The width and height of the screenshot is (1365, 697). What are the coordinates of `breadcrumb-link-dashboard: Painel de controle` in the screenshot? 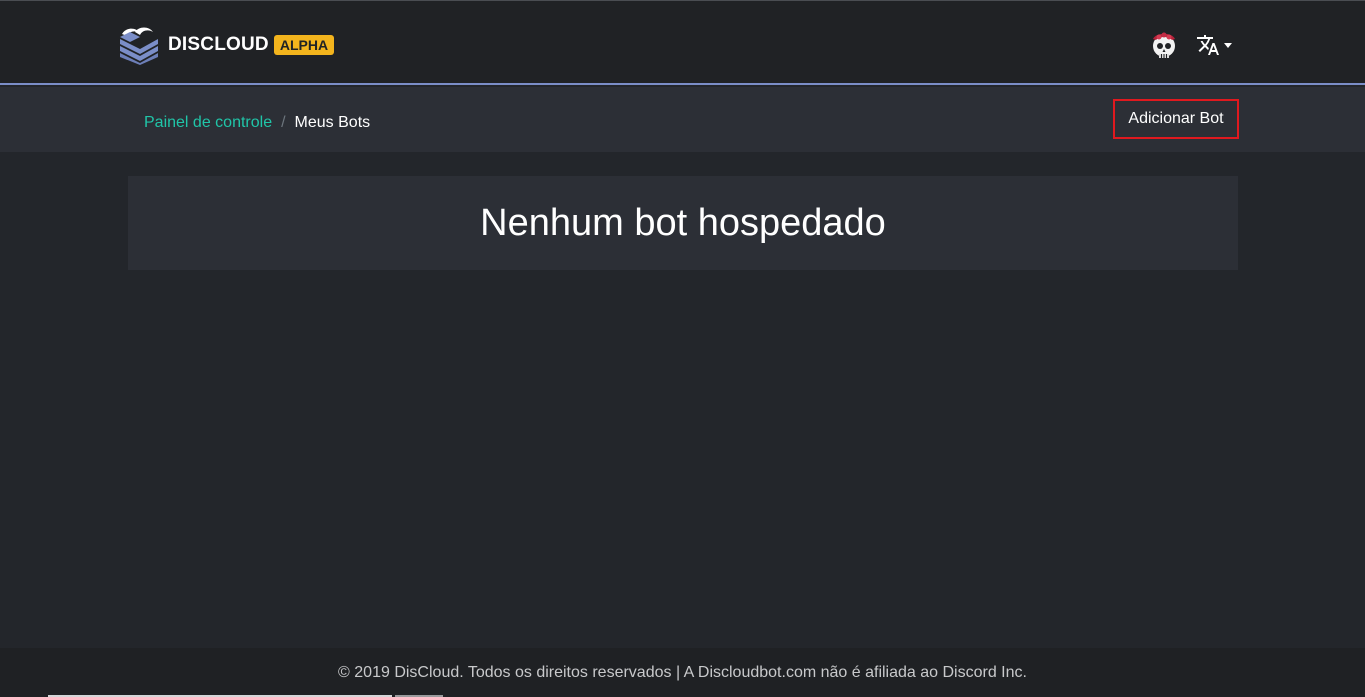 It's located at (208, 123).